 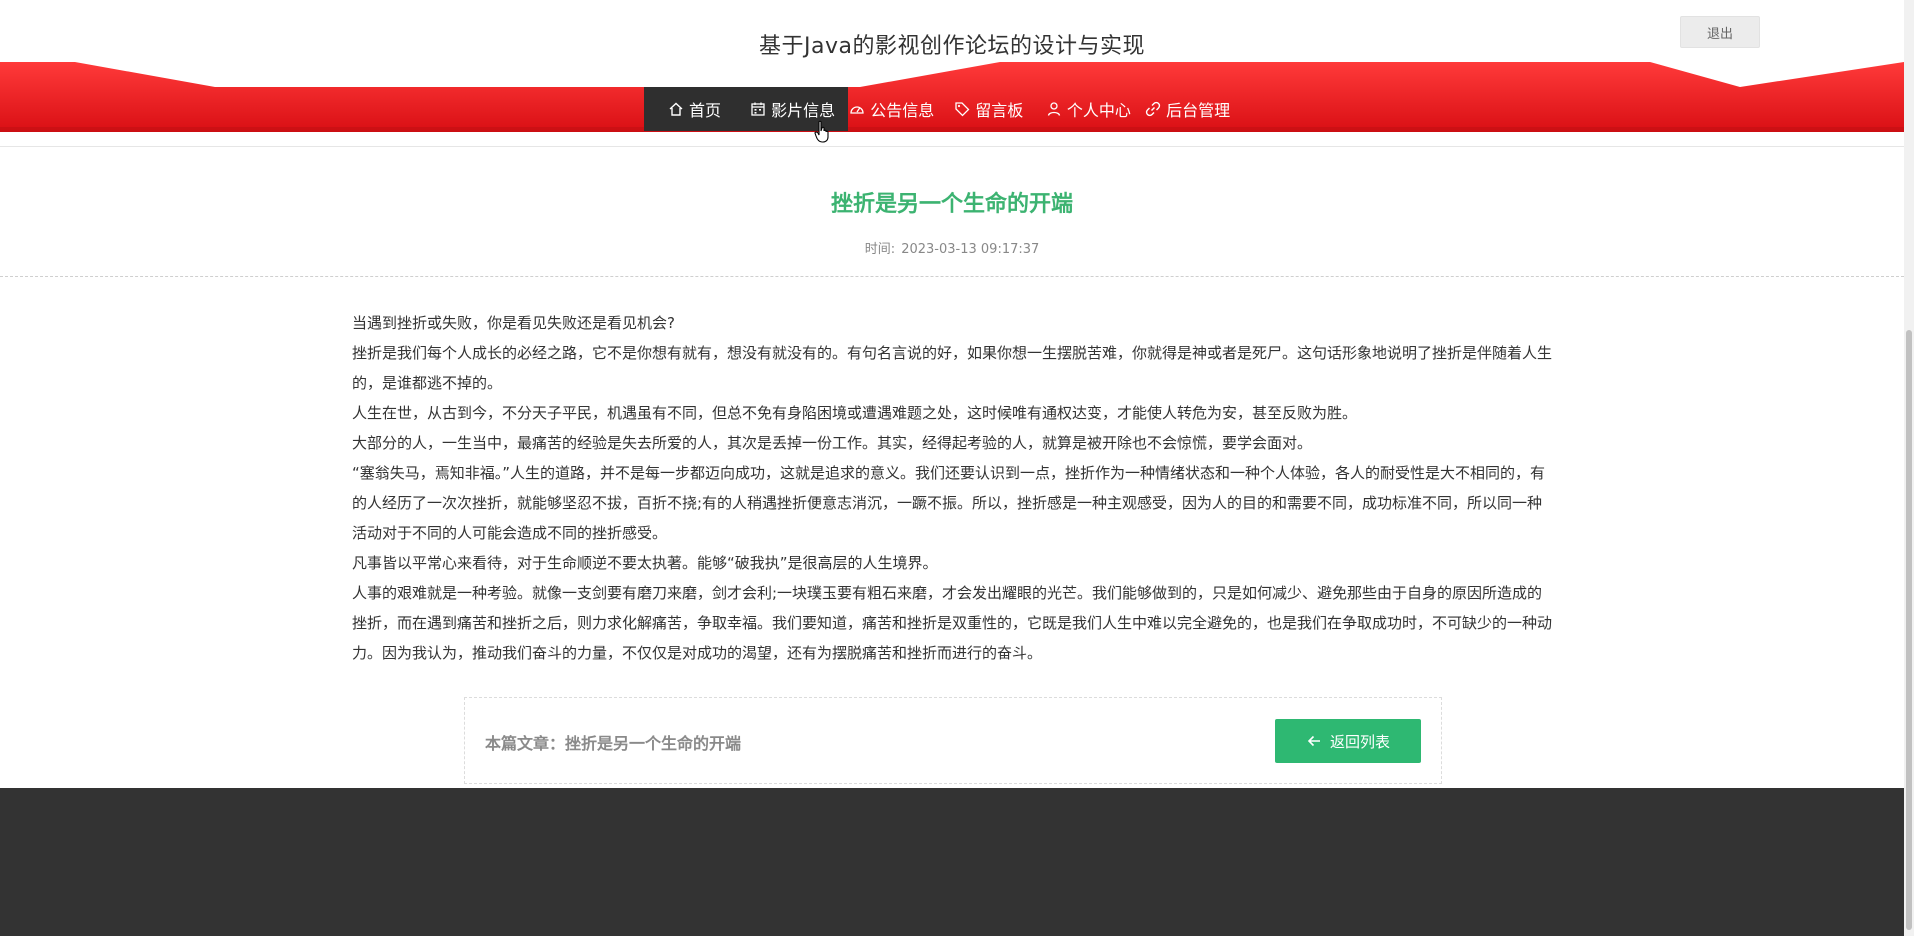 I want to click on article-title: 挫折是另一个生命的开端, so click(x=951, y=204).